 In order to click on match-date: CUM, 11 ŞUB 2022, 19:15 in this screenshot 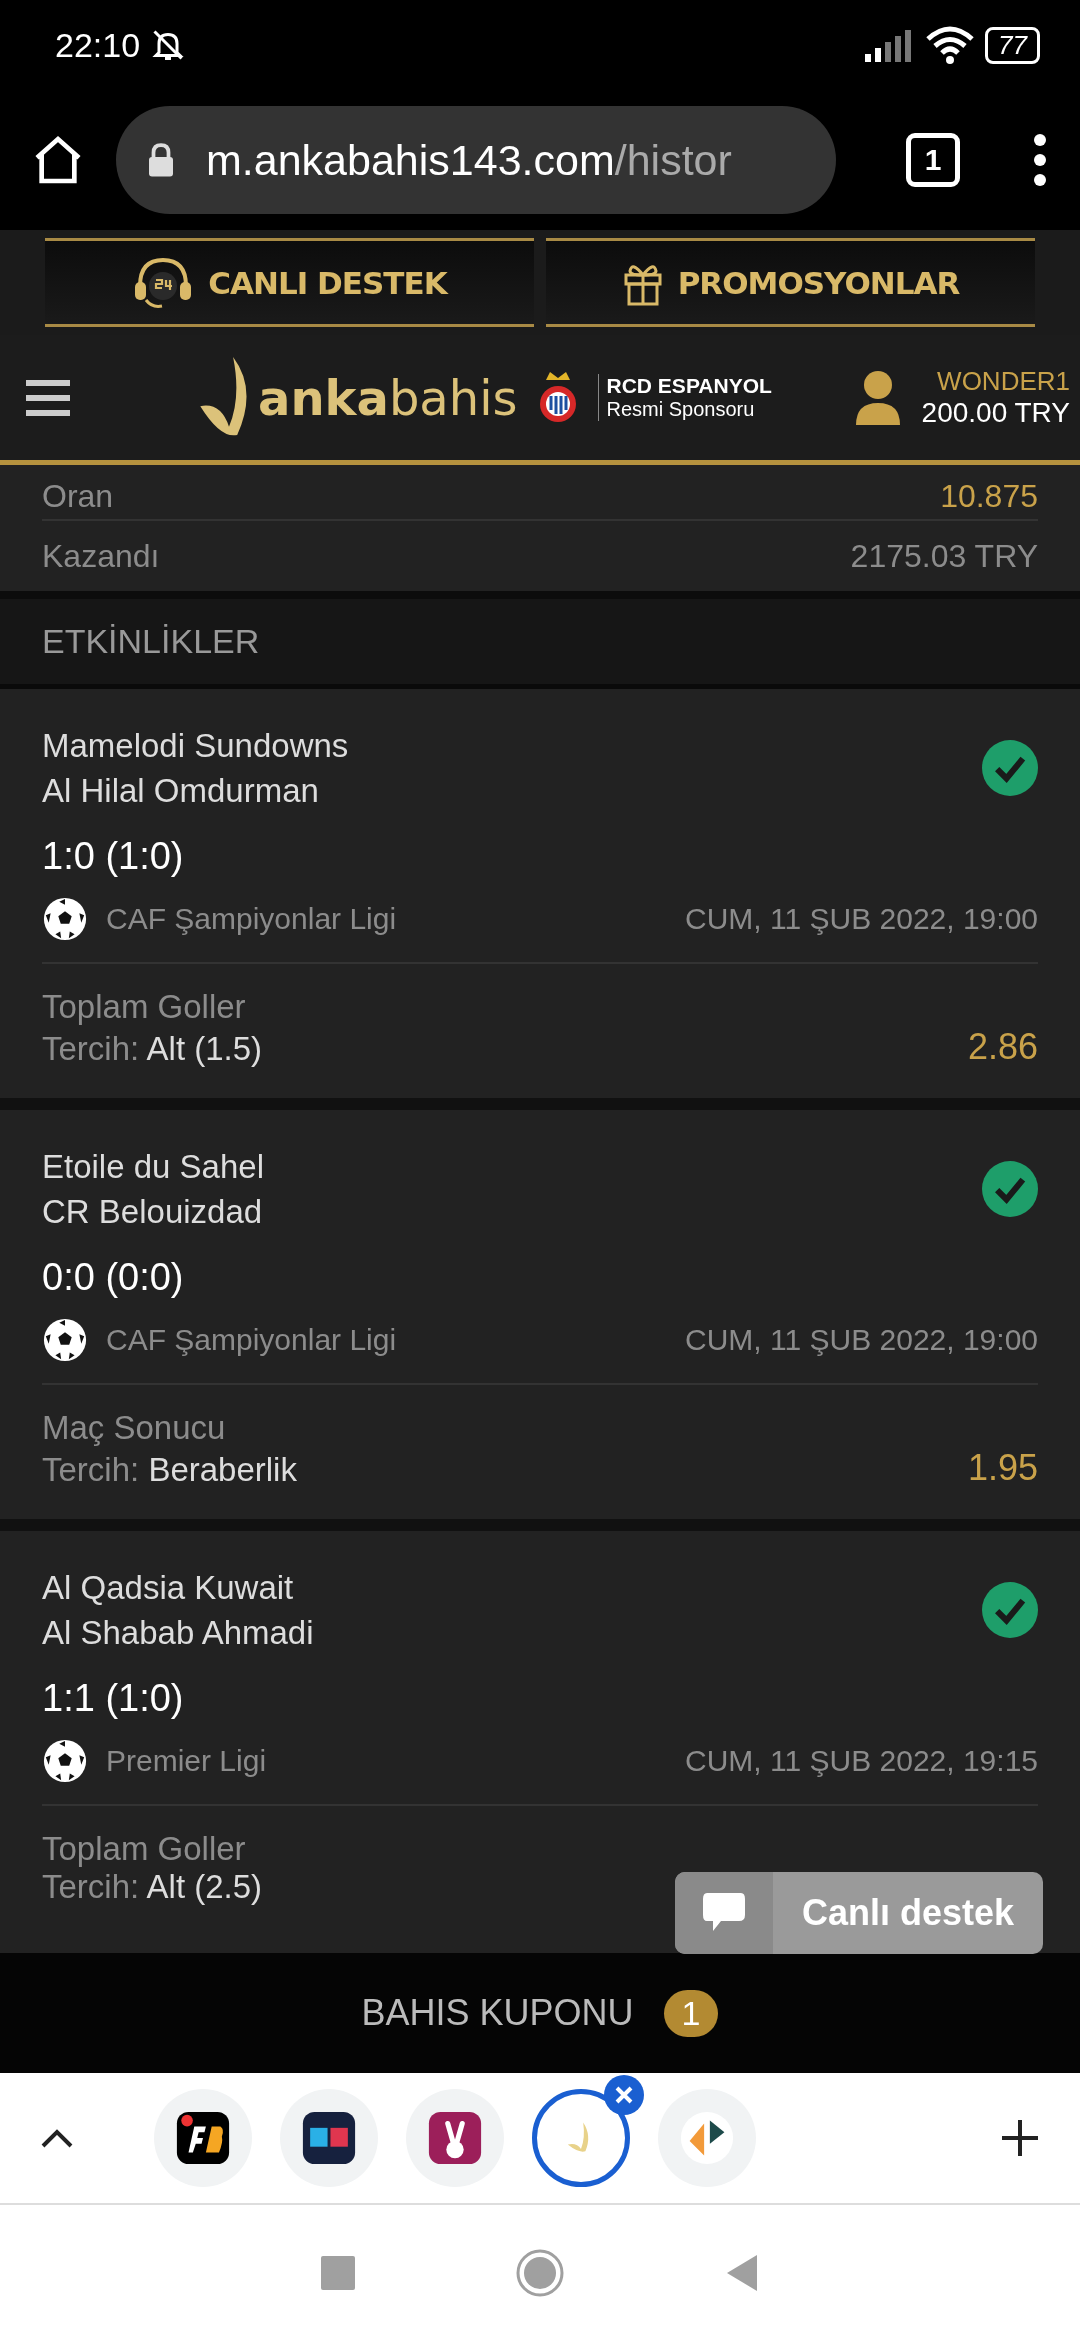, I will do `click(861, 1761)`.